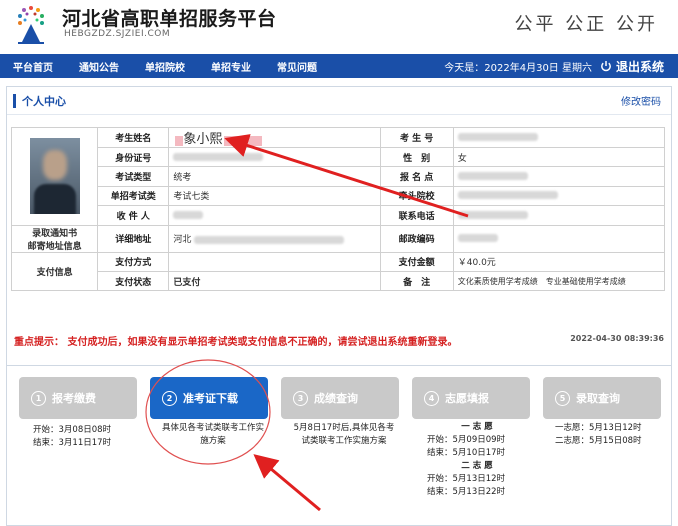 This screenshot has width=678, height=526. I want to click on step-label: 志愿填报, so click(467, 398).